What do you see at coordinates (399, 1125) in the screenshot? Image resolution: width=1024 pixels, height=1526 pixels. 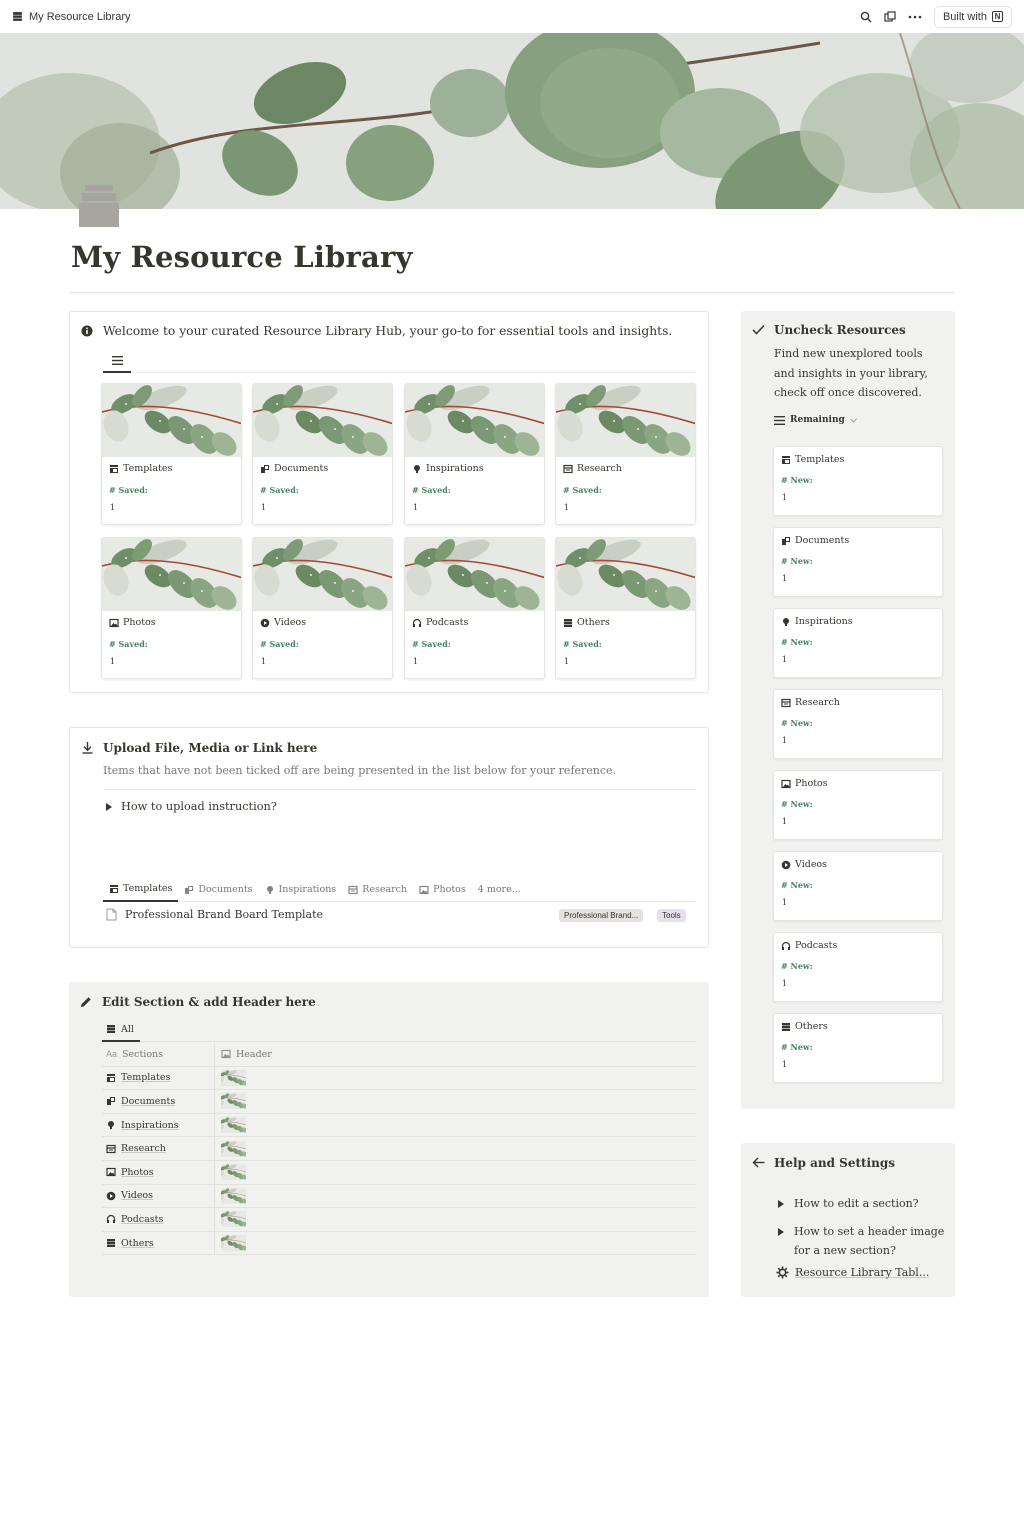 I see `table-row: Inspirations` at bounding box center [399, 1125].